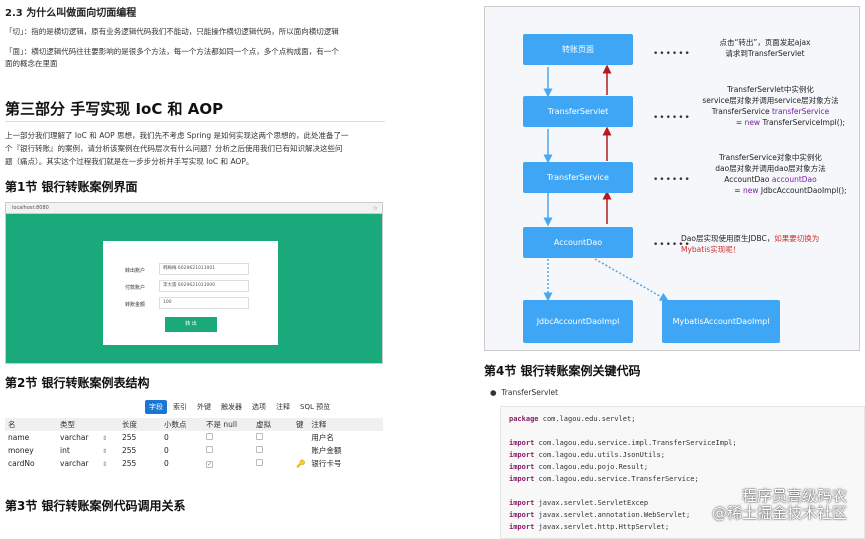 This screenshot has width=865, height=539. I want to click on tab-comments: 注释, so click(283, 407).